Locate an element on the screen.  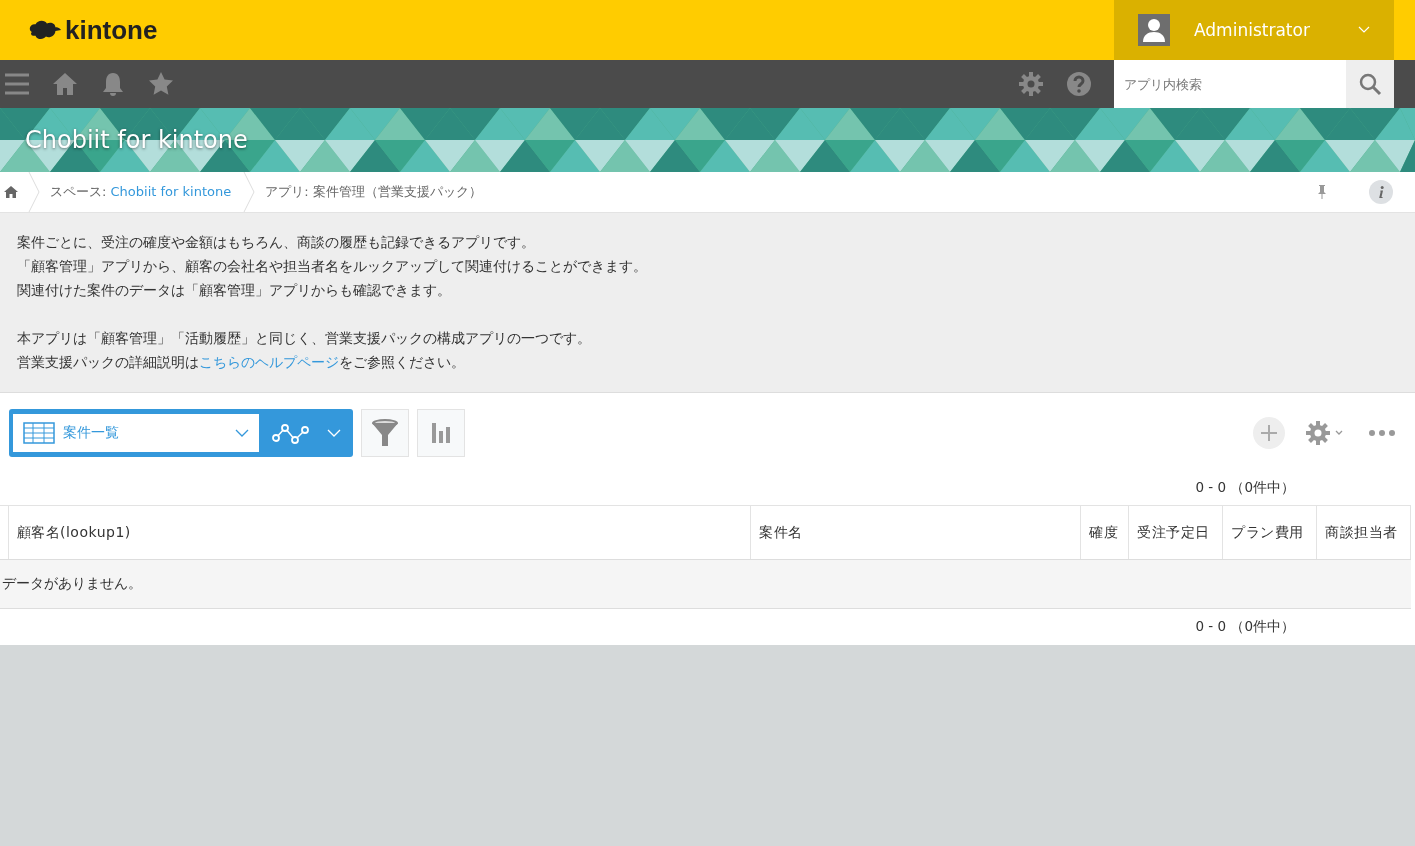
help-icon is located at coordinates (1079, 84).